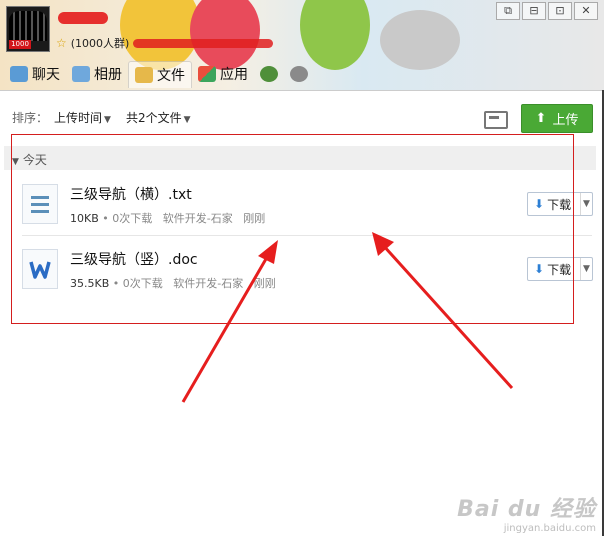  Describe the element at coordinates (560, 11) in the screenshot. I see `maximize-button: ⊡` at that location.